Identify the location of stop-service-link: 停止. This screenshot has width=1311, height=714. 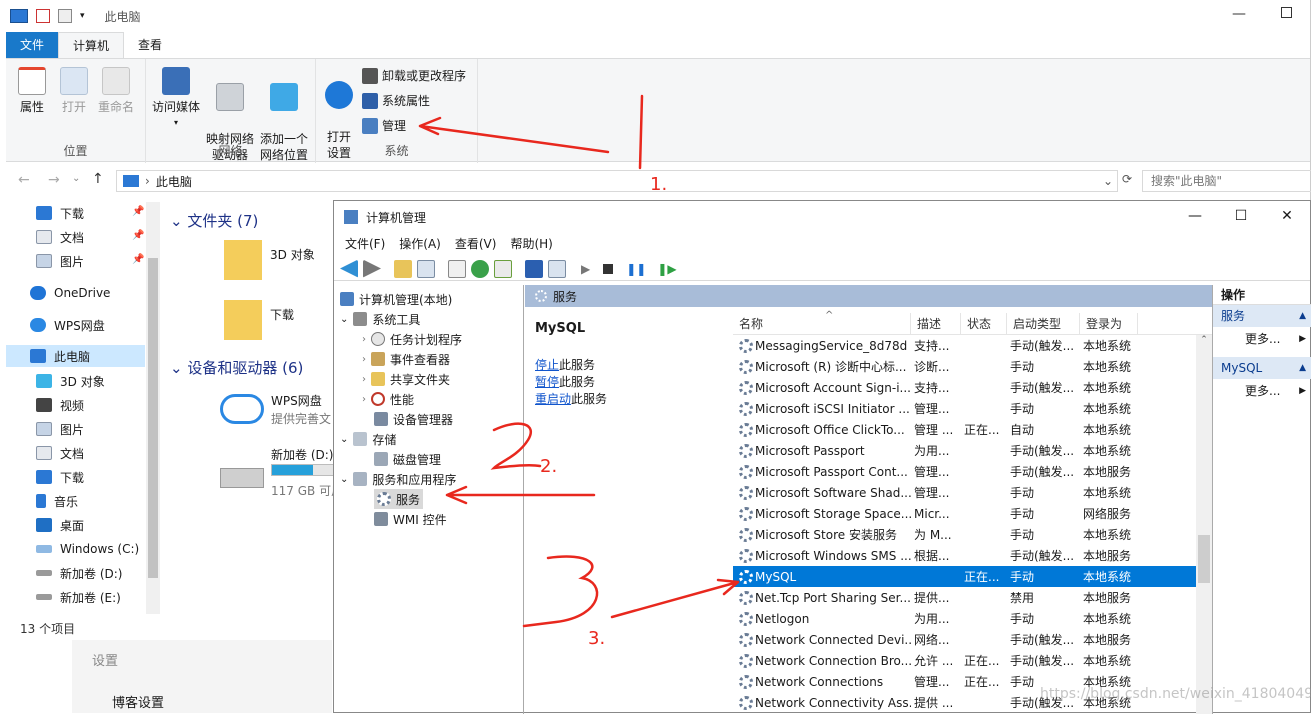
(547, 365).